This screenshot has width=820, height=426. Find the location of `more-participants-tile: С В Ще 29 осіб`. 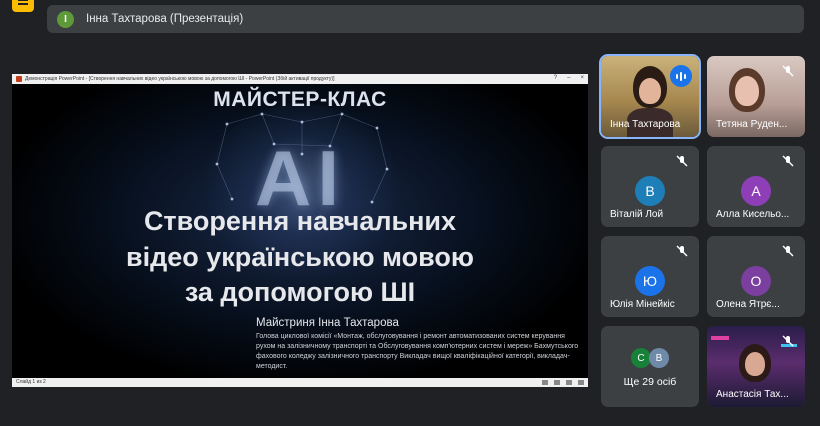

more-participants-tile: С В Ще 29 осіб is located at coordinates (650, 366).